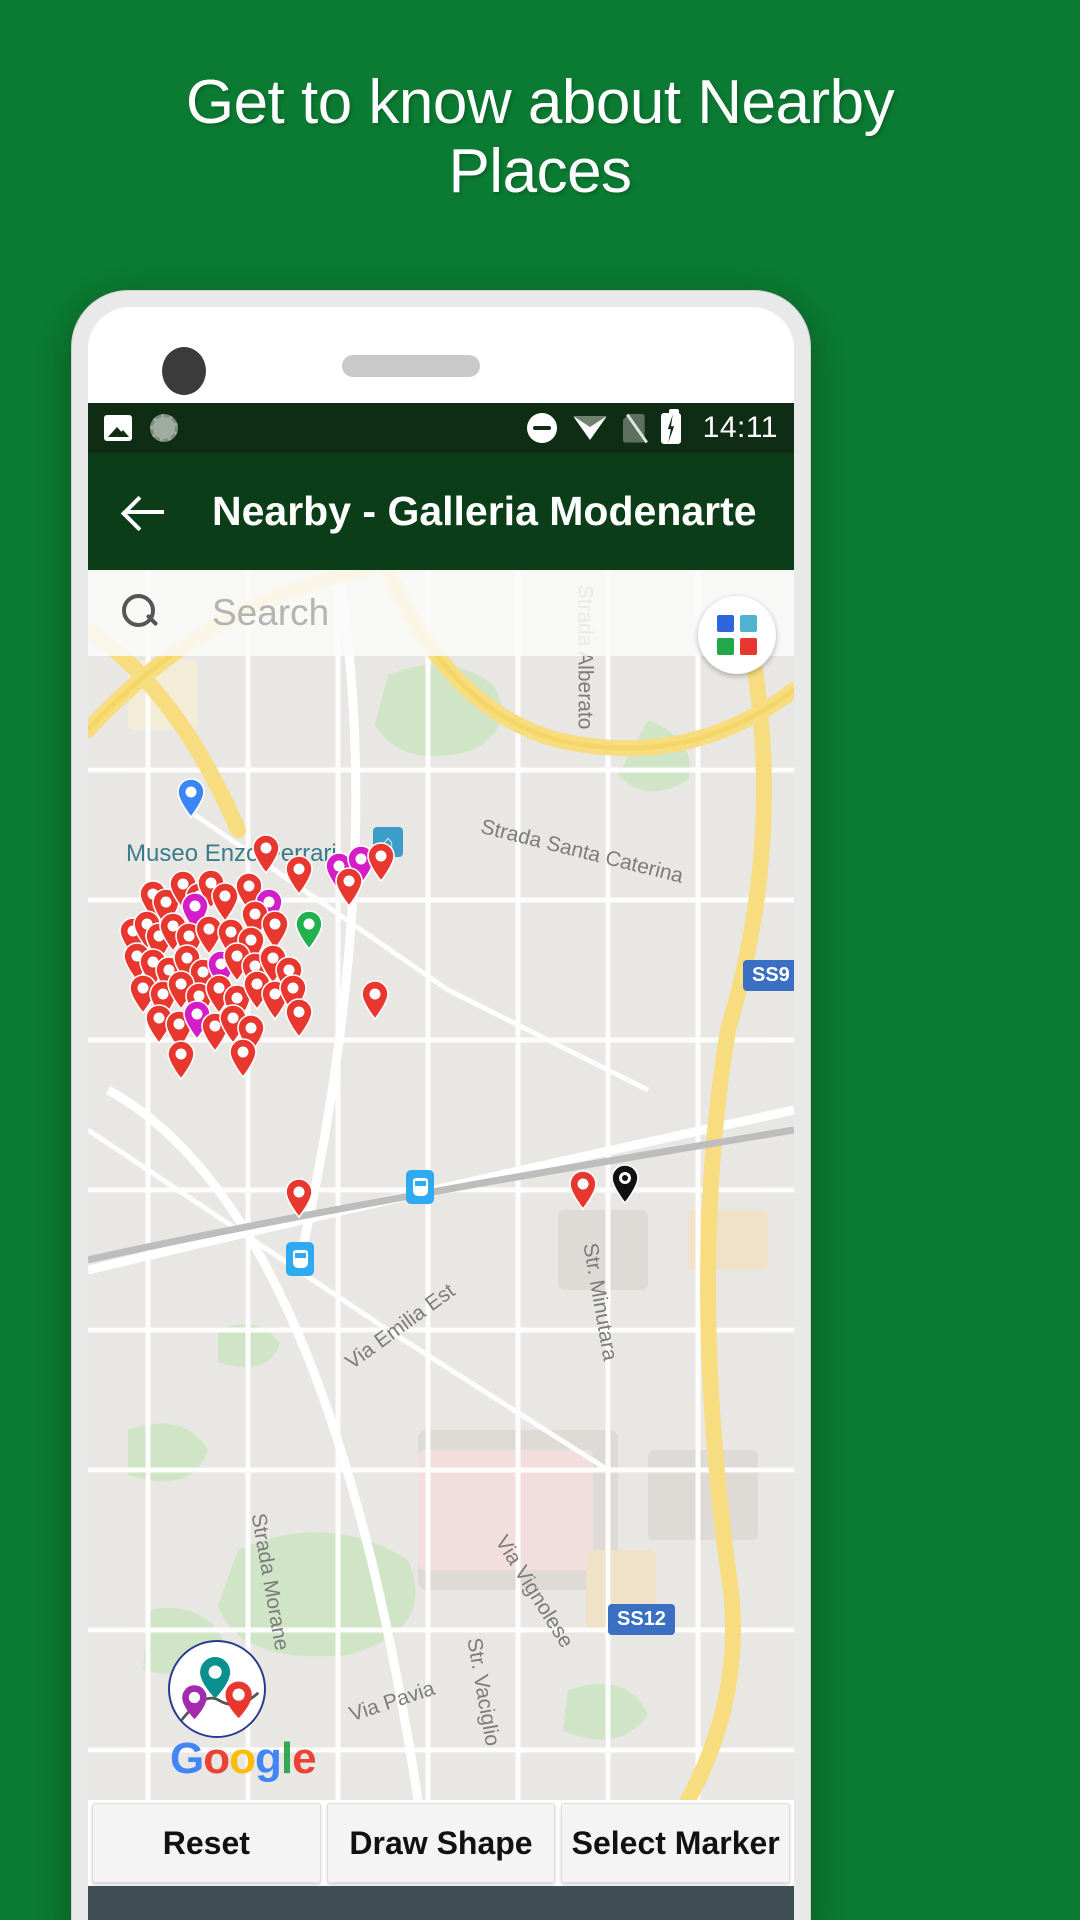 The width and height of the screenshot is (1080, 1920). What do you see at coordinates (441, 1903) in the screenshot?
I see `system-navigation-bar` at bounding box center [441, 1903].